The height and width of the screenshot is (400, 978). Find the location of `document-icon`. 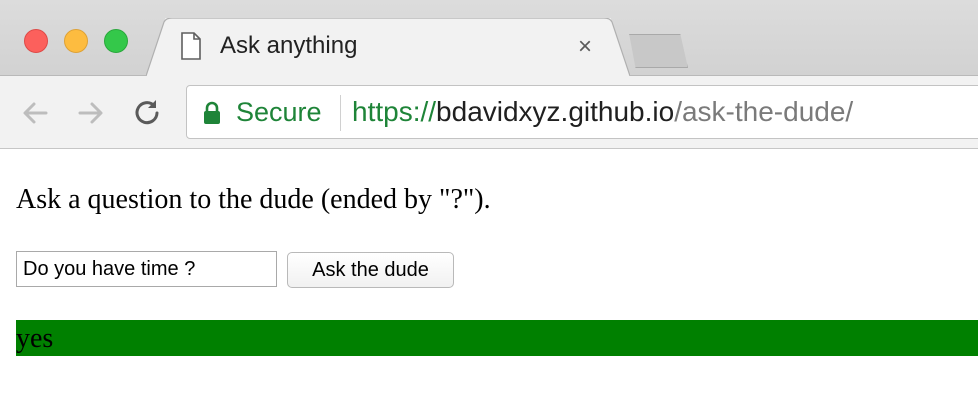

document-icon is located at coordinates (191, 46).